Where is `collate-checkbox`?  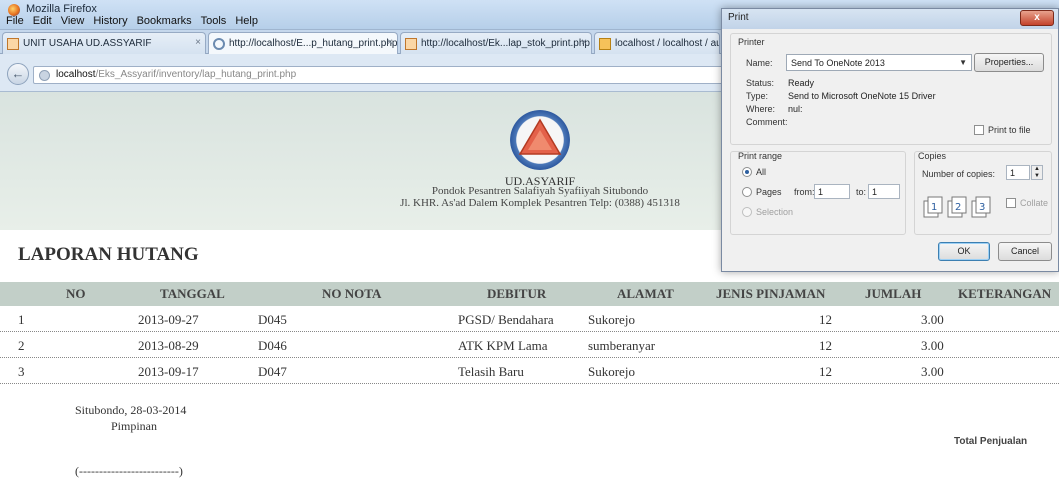
collate-checkbox is located at coordinates (1011, 203).